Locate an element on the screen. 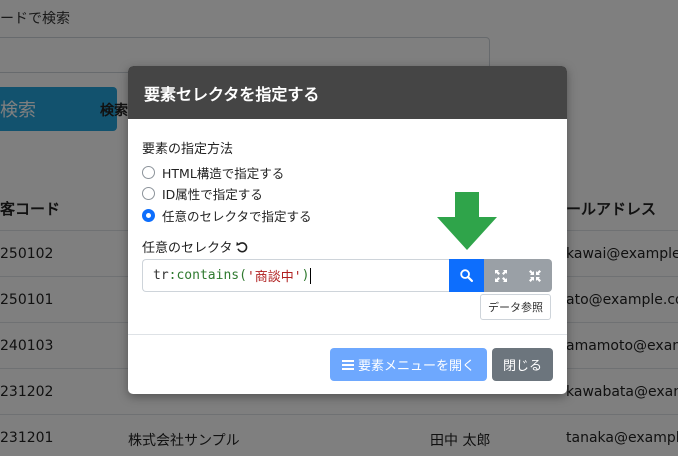 Image resolution: width=678 pixels, height=456 pixels. menu-icon is located at coordinates (347, 364).